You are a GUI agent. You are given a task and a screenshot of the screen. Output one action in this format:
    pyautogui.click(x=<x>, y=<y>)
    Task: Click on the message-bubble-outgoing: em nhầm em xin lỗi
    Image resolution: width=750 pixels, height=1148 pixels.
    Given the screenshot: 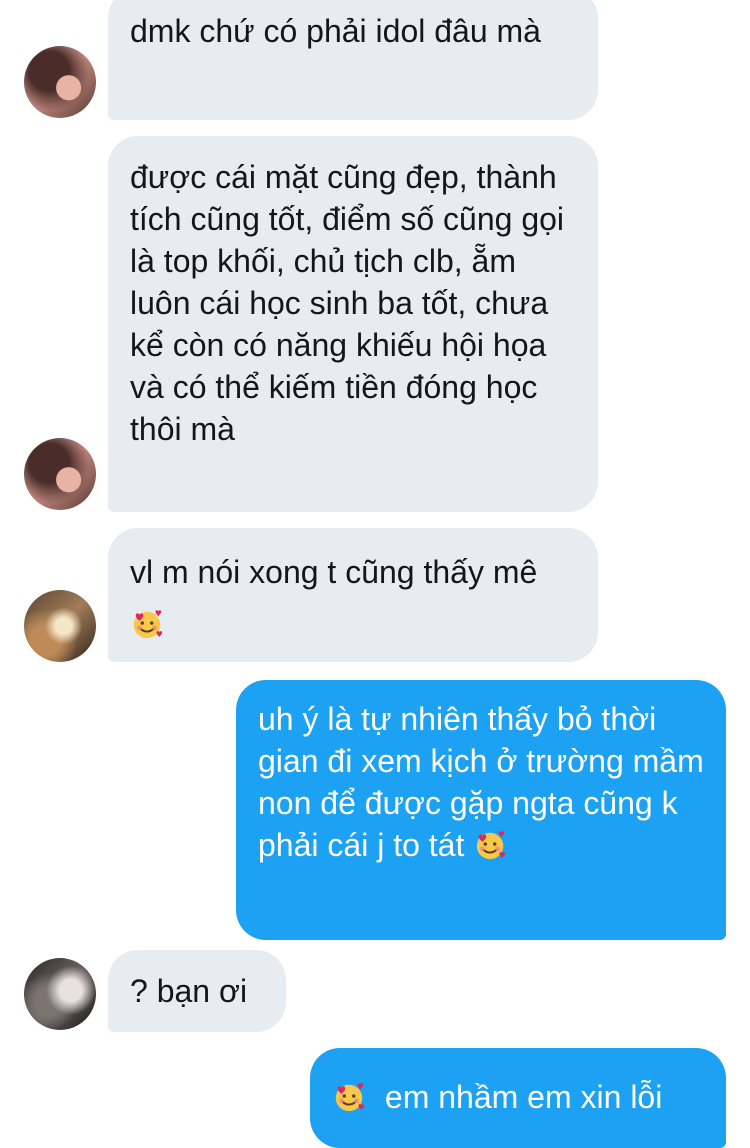 What is the action you would take?
    pyautogui.click(x=518, y=1098)
    